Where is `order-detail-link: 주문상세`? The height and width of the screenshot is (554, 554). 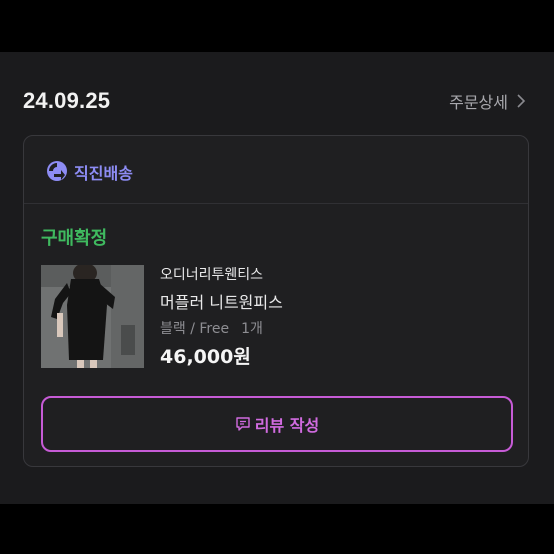
order-detail-link: 주문상세 is located at coordinates (487, 101).